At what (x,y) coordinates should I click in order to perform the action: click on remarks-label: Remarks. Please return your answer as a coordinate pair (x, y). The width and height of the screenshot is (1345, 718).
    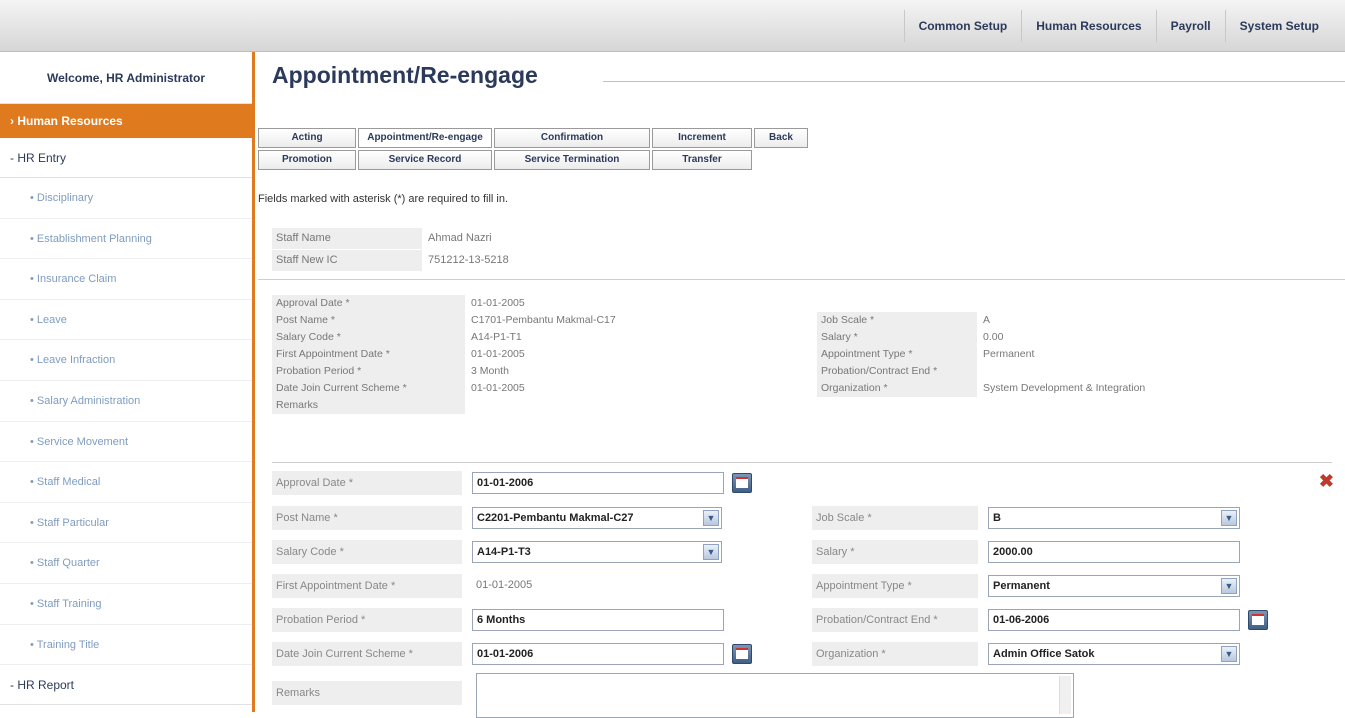
    Looking at the image, I should click on (367, 693).